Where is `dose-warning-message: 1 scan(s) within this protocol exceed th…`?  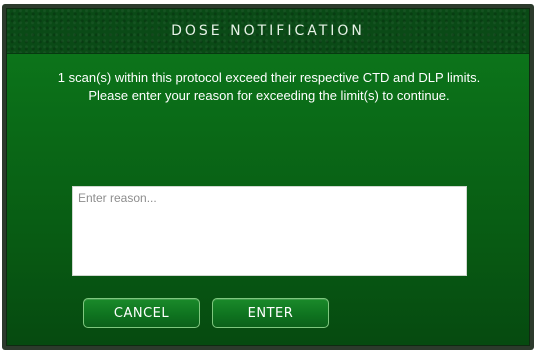 dose-warning-message: 1 scan(s) within this protocol exceed th… is located at coordinates (269, 86).